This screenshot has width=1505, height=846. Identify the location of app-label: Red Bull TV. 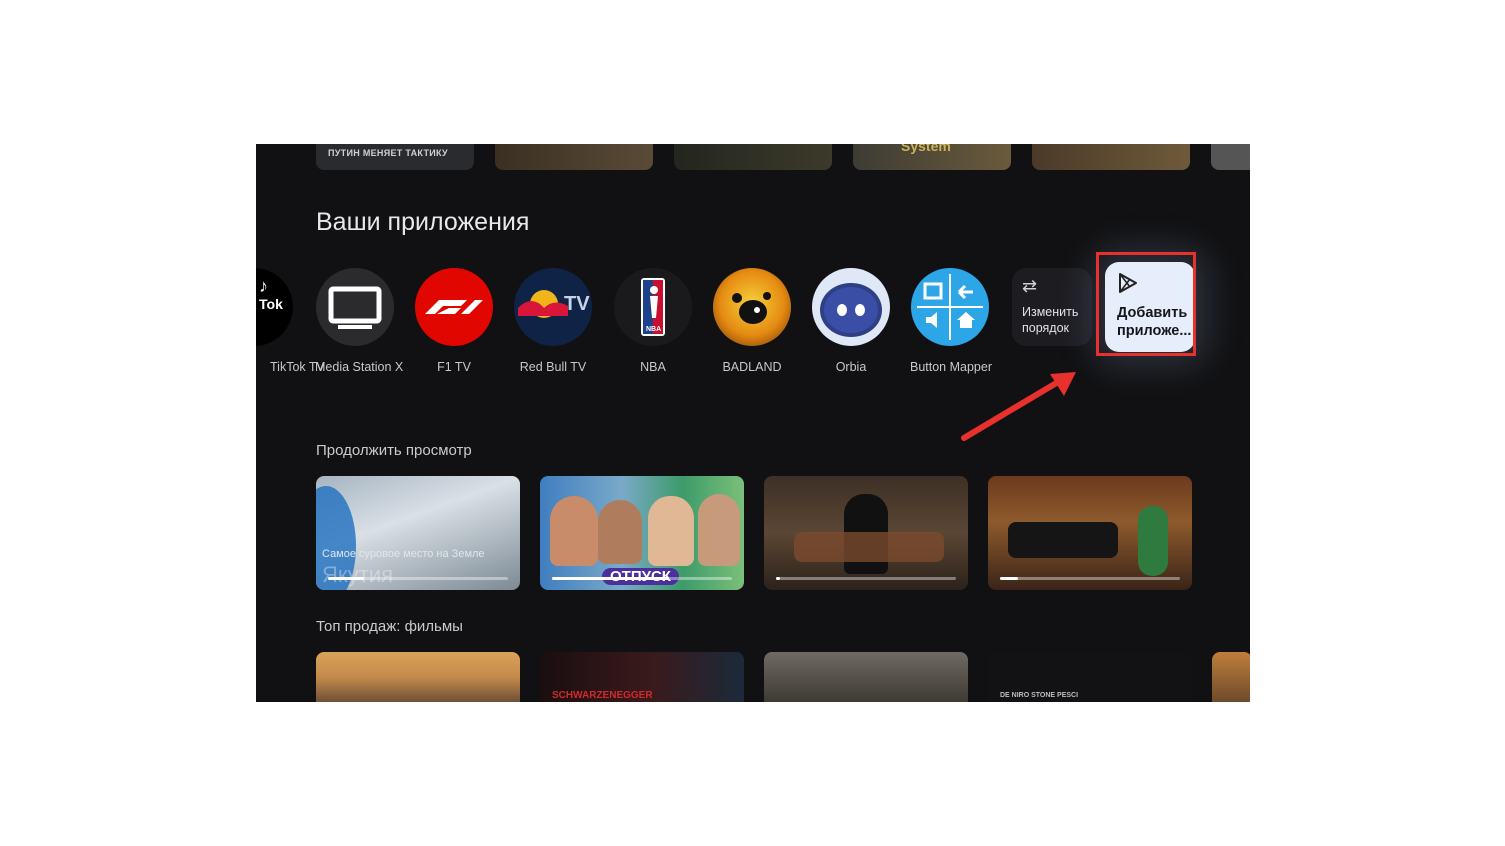
(553, 367).